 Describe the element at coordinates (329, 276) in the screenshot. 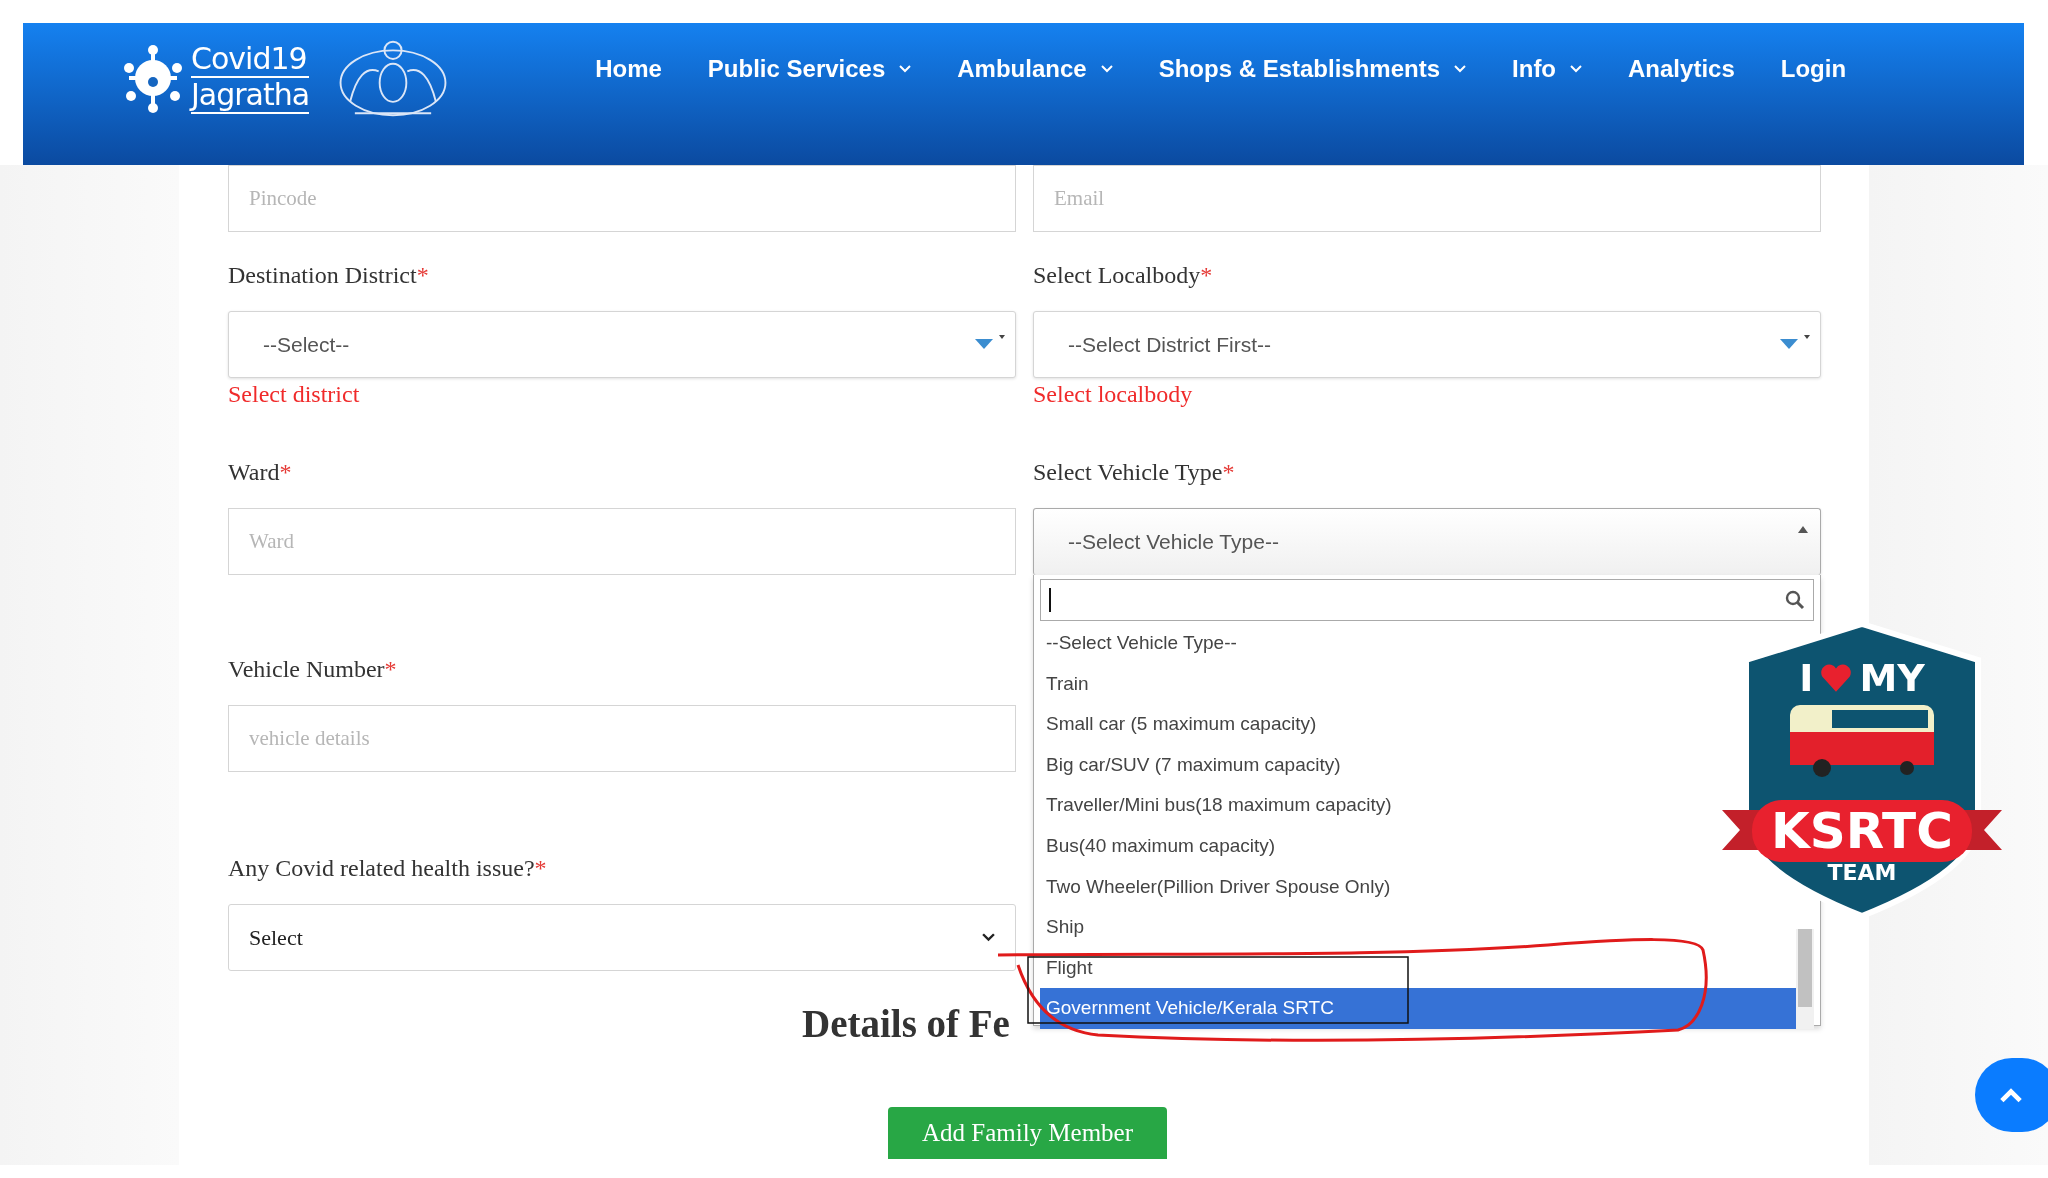

I see `field-label: Destination District*` at that location.